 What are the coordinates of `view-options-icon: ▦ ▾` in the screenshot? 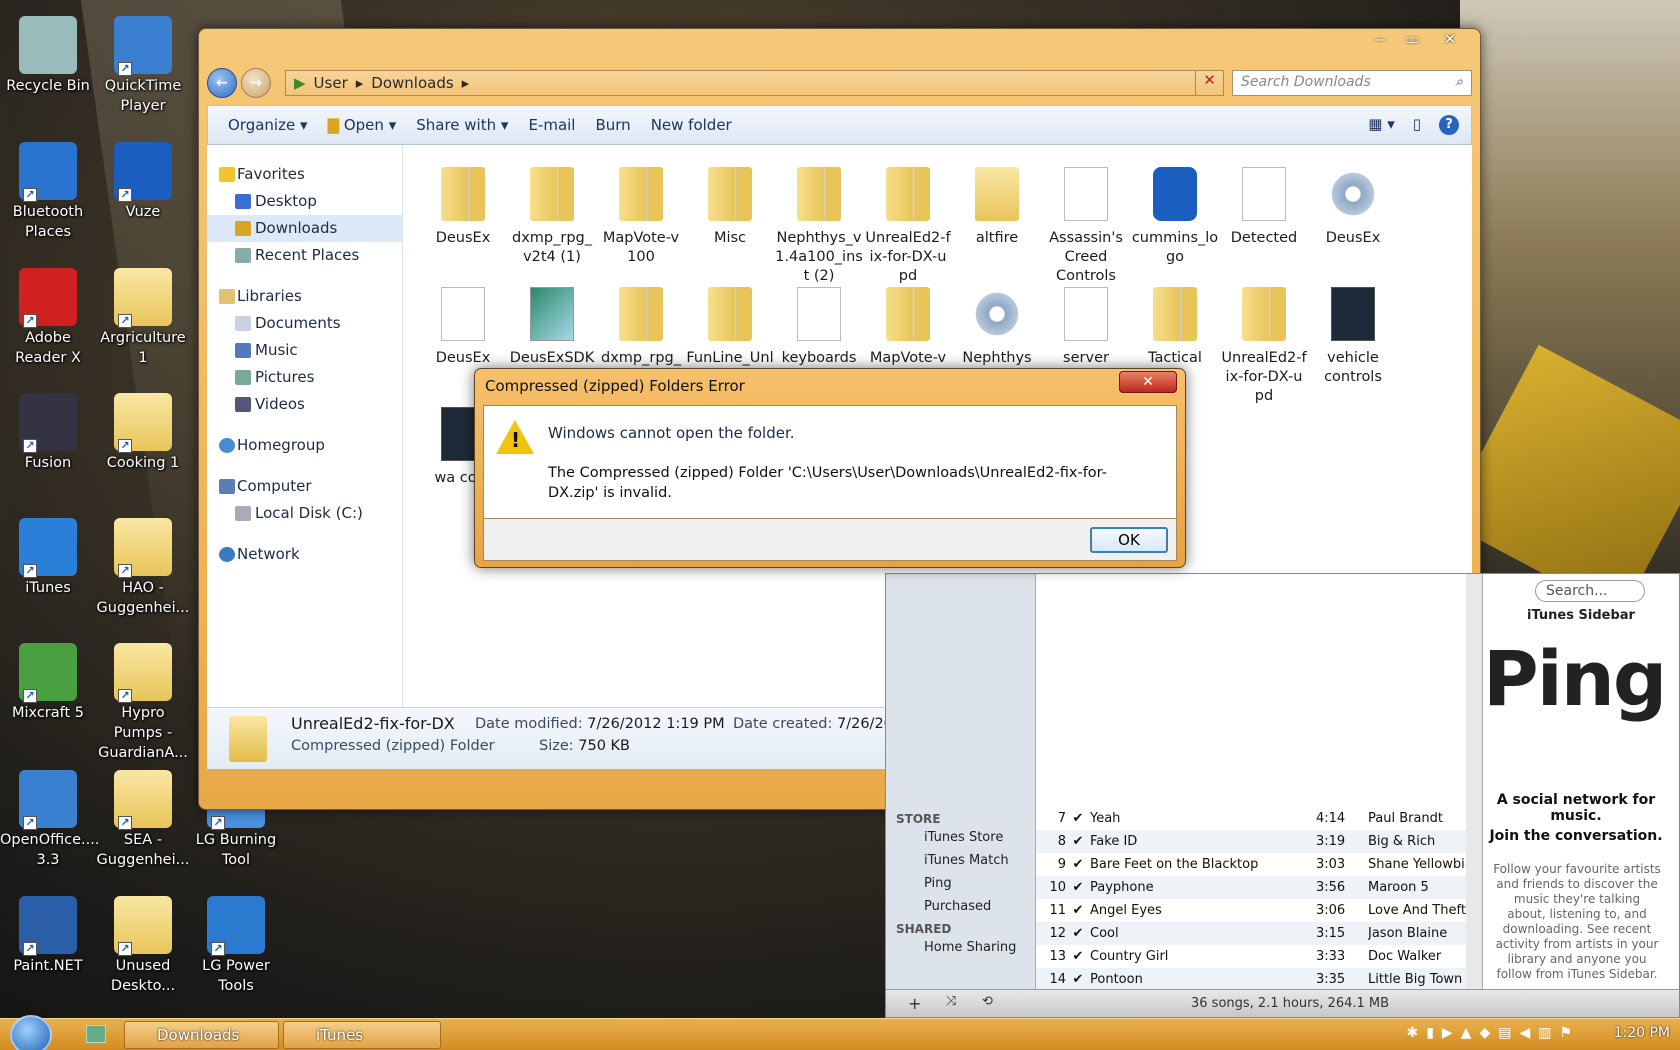 It's located at (1381, 125).